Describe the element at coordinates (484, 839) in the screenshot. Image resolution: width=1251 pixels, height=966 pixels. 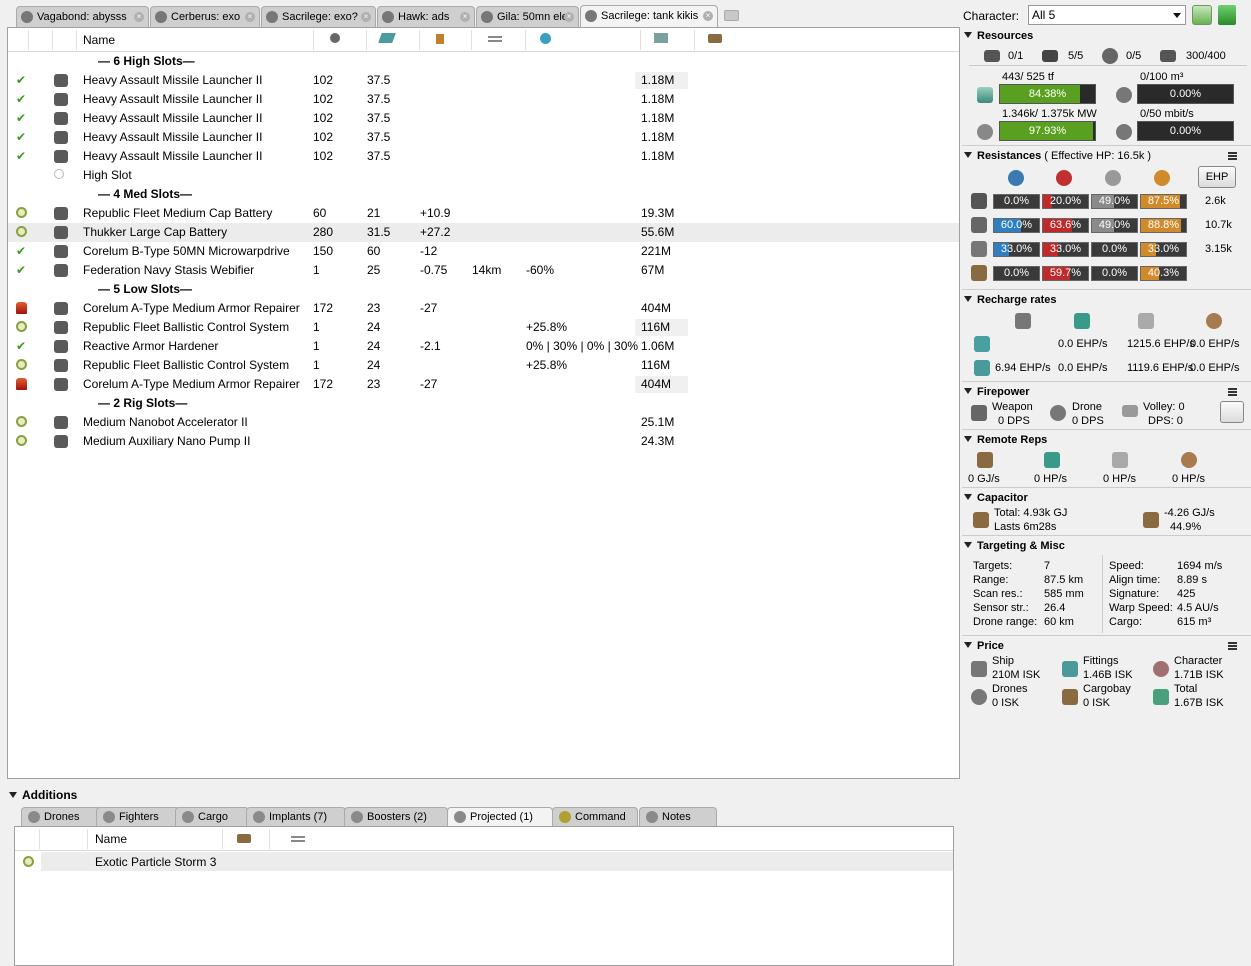
I see `projected-header: Name` at that location.